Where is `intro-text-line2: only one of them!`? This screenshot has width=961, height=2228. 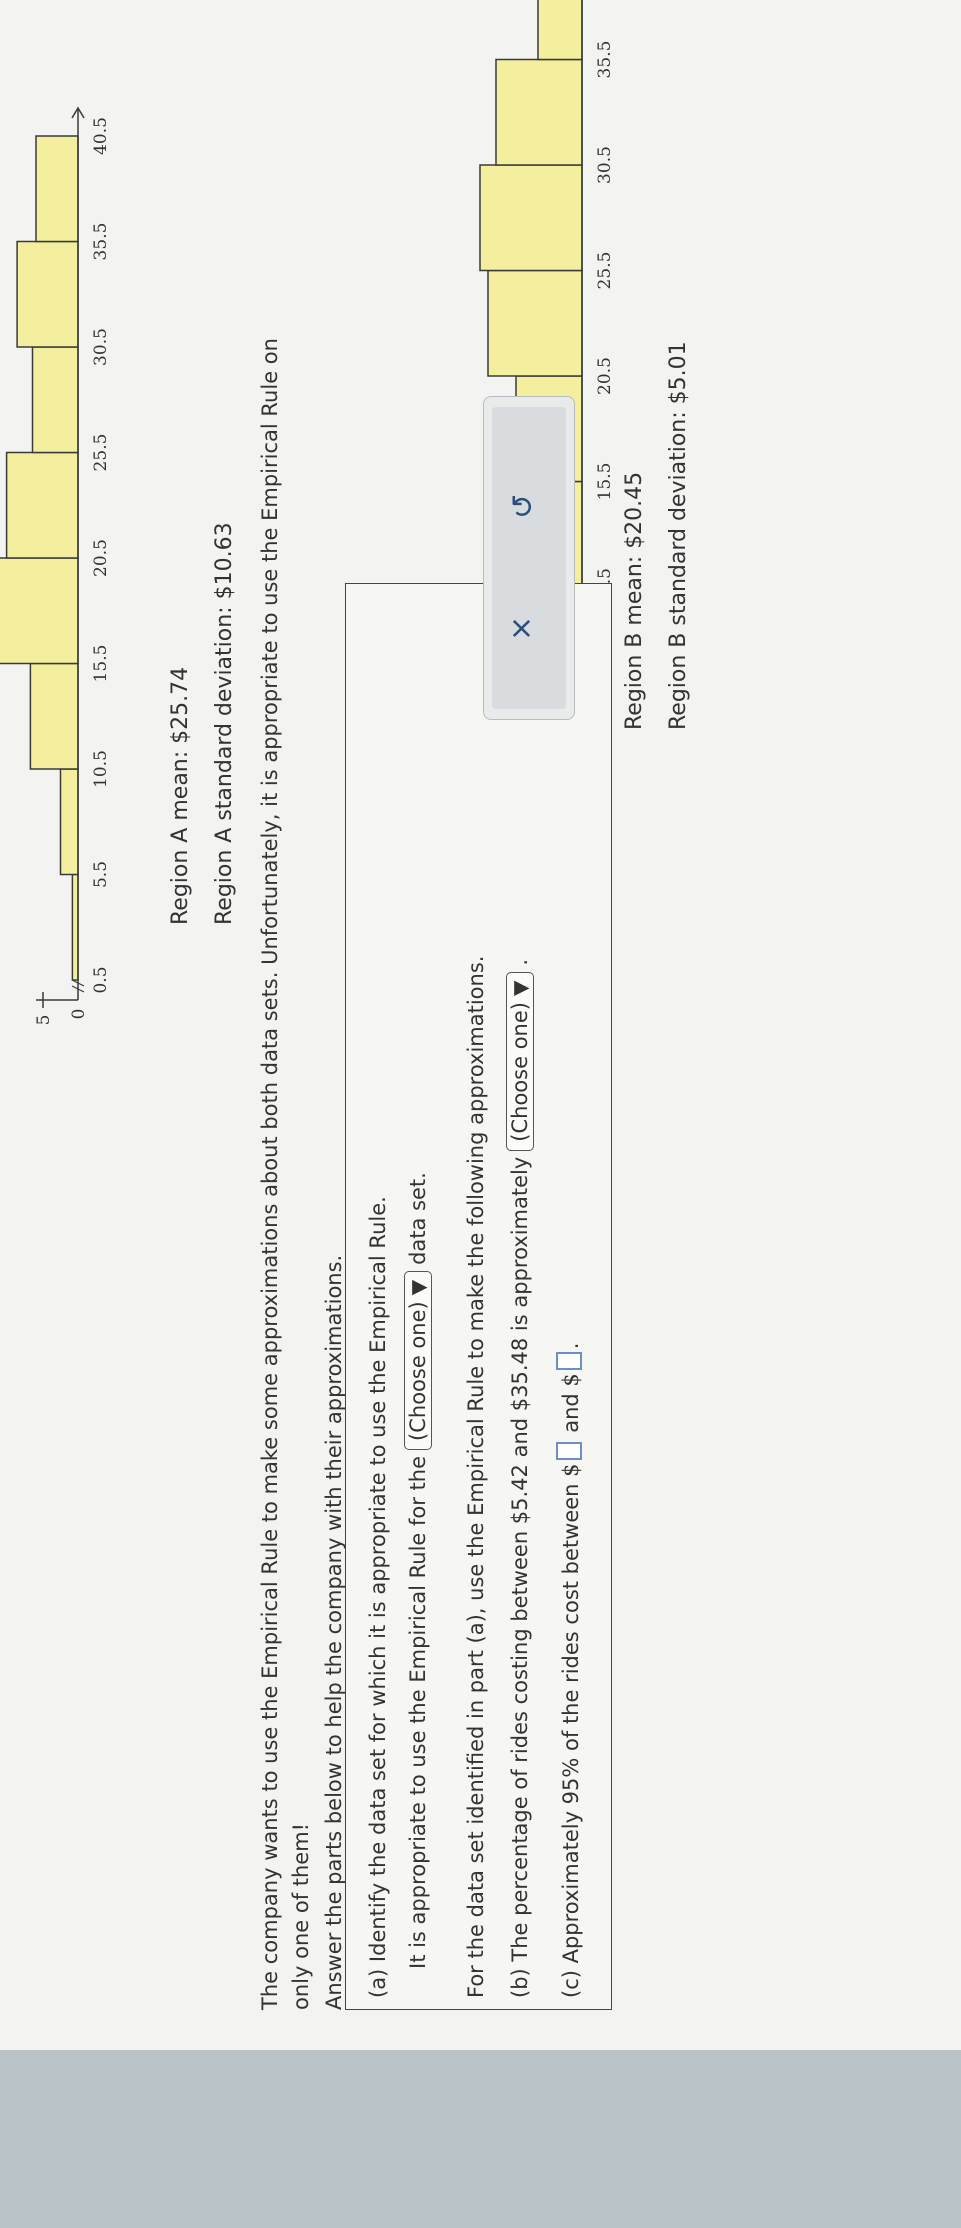 intro-text-line2: only one of them! is located at coordinates (301, 1916).